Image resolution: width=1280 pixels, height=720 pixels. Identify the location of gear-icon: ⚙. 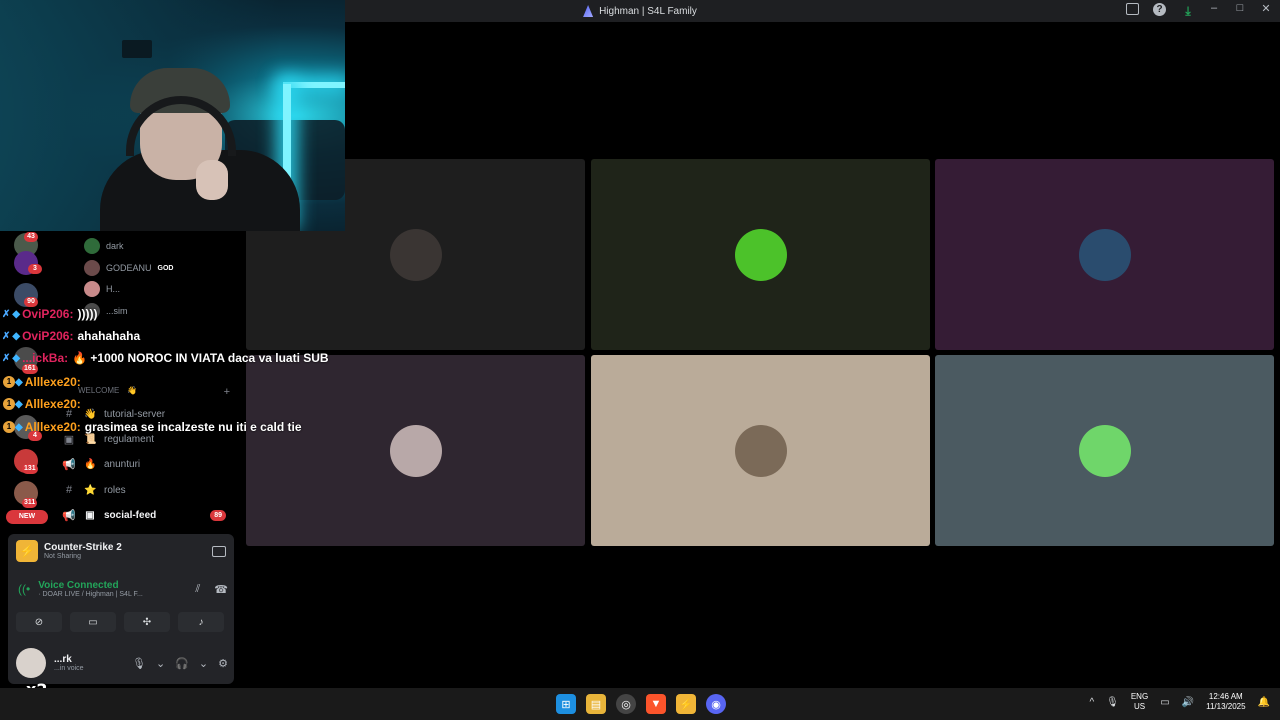
(223, 663).